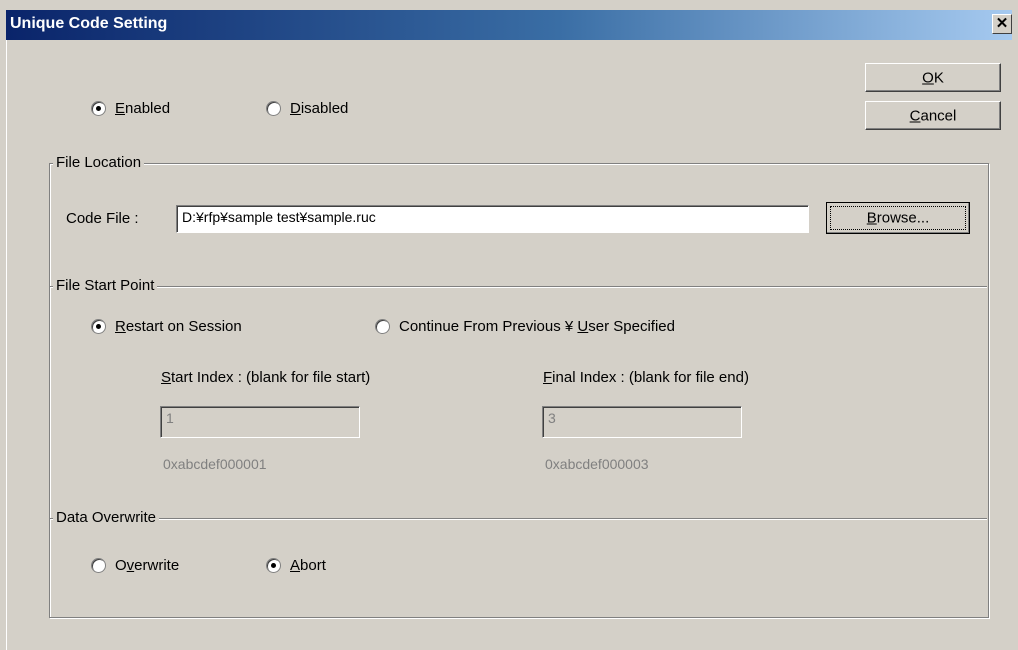 The height and width of the screenshot is (650, 1018). I want to click on close-icon: ✕, so click(1002, 23).